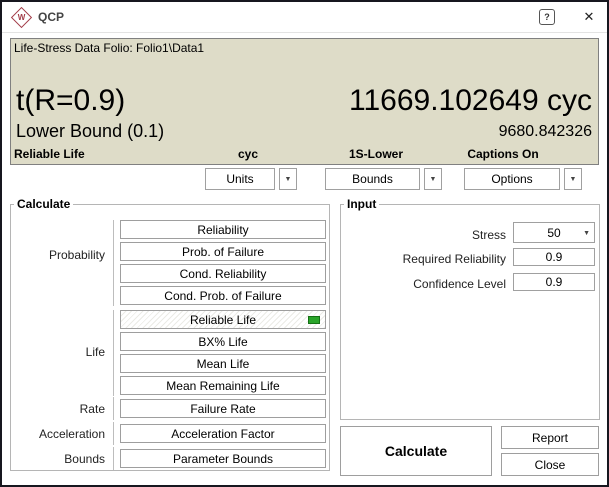 The image size is (609, 487). I want to click on cond-reliability-button: Cond. Reliability, so click(223, 273).